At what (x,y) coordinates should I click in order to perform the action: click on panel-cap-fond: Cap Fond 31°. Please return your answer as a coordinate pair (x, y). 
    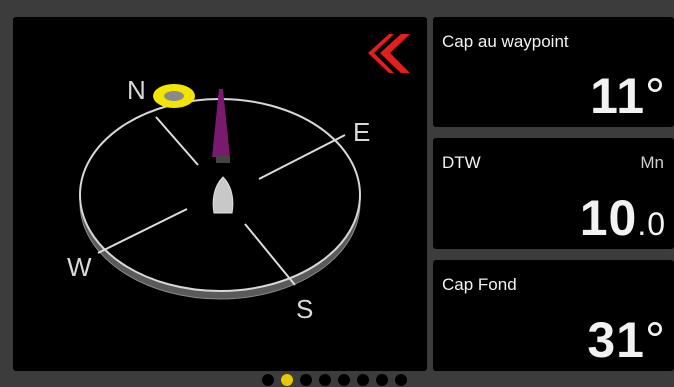
    Looking at the image, I should click on (553, 315).